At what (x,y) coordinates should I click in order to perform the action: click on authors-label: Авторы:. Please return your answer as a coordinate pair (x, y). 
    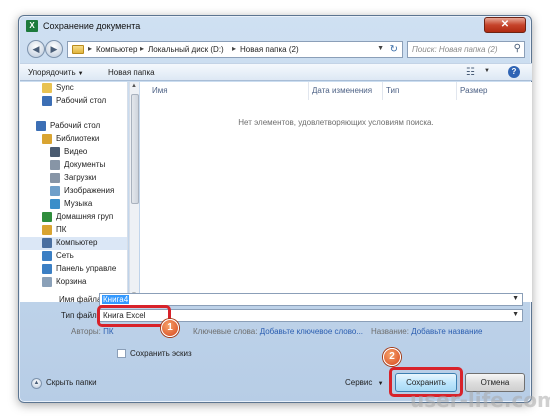
    Looking at the image, I should click on (86, 331).